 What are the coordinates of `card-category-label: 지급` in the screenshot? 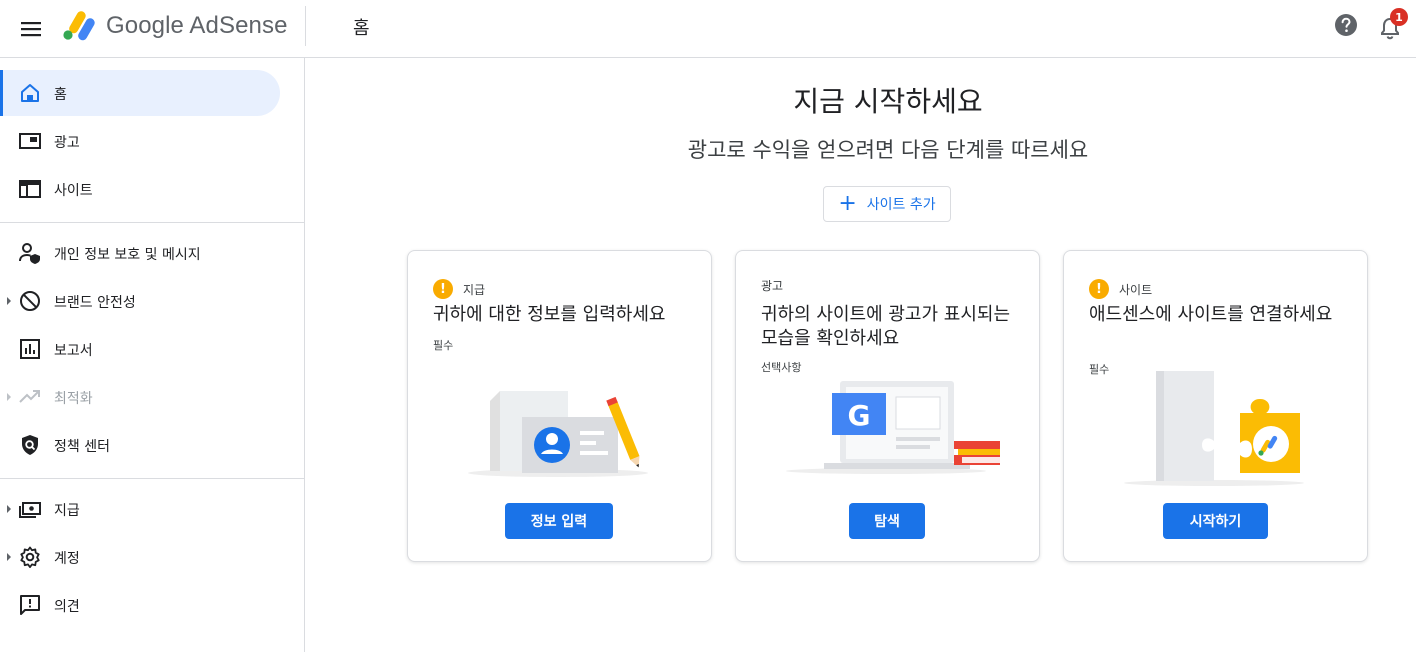 It's located at (474, 289).